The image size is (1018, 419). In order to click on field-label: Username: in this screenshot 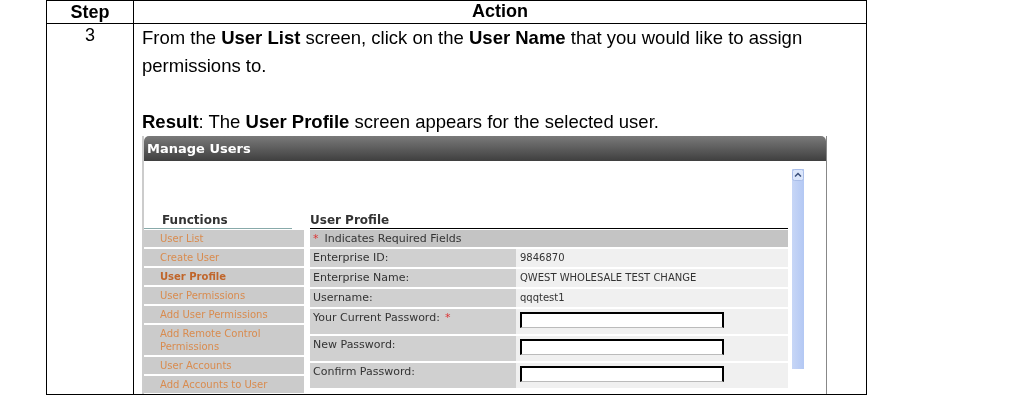, I will do `click(343, 298)`.